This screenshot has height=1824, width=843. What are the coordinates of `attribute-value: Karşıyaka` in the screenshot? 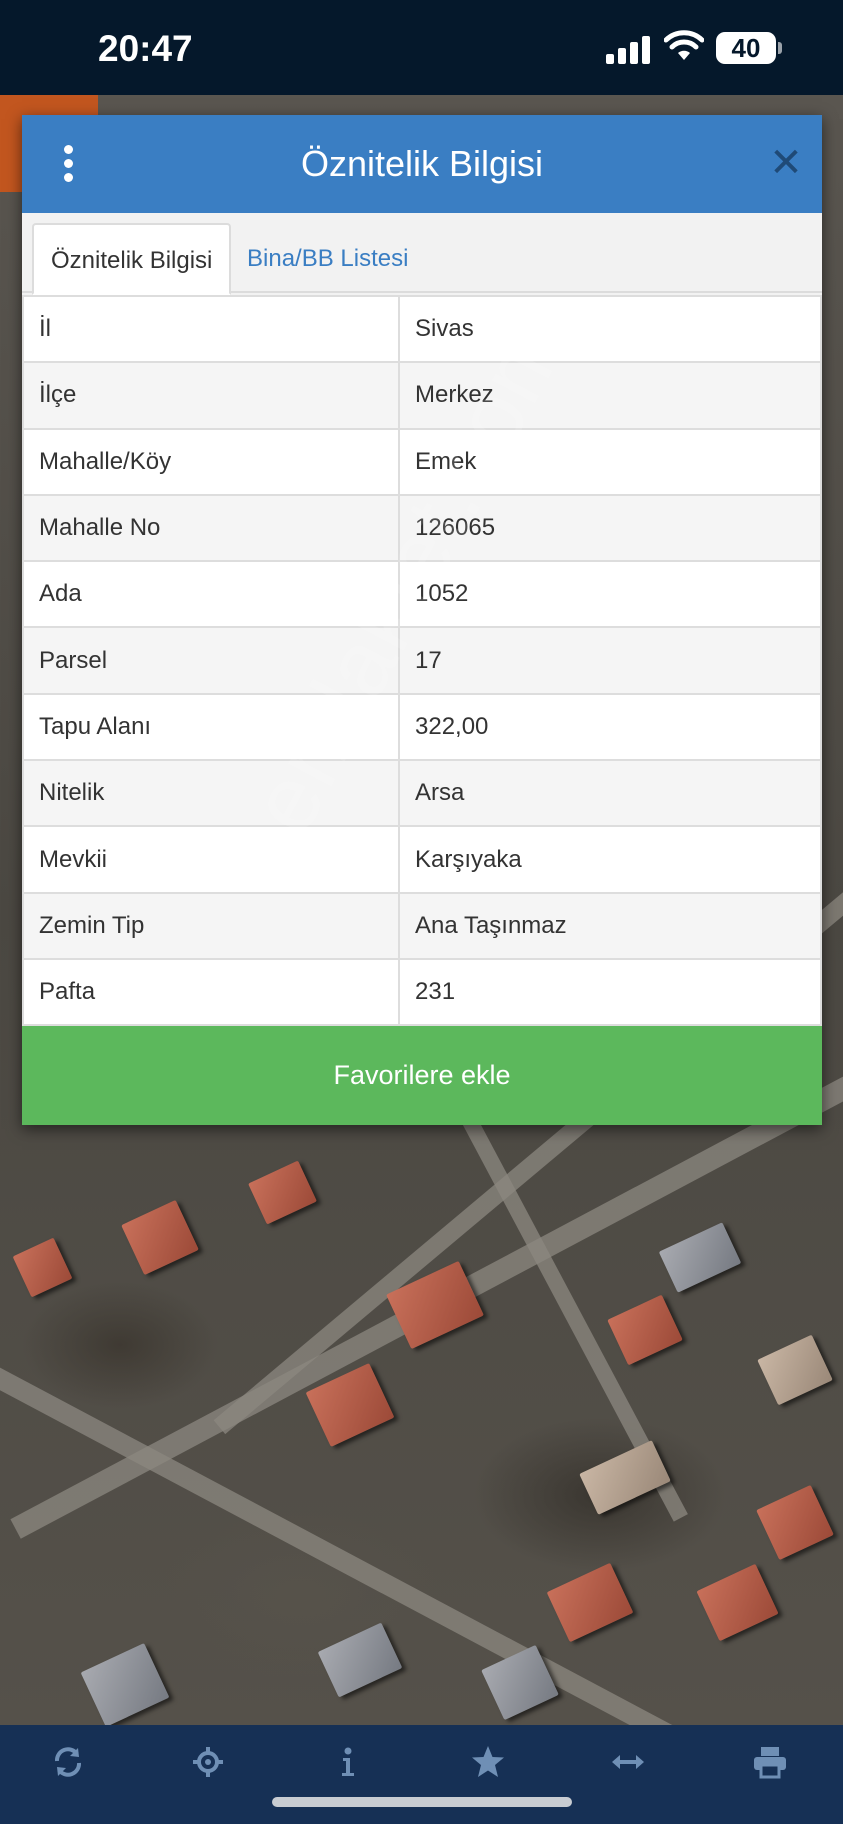 It's located at (610, 859).